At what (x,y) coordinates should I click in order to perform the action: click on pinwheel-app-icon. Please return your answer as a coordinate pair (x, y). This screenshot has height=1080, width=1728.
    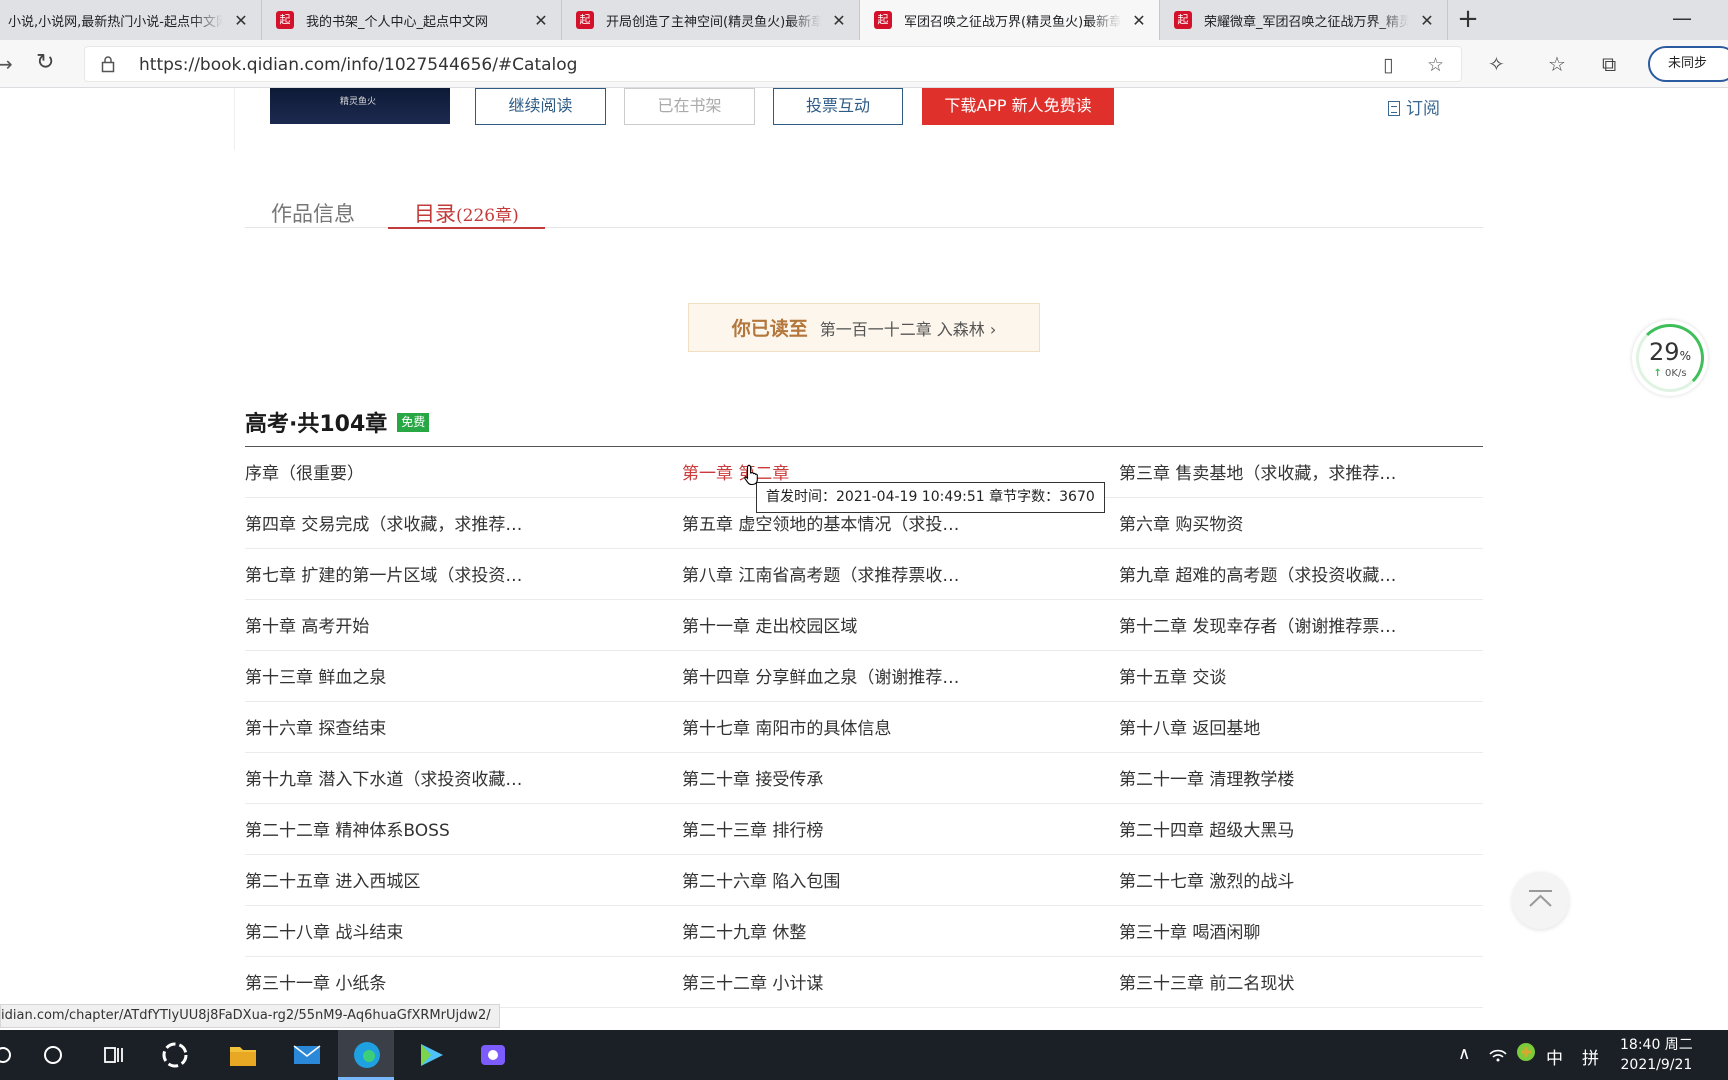
    Looking at the image, I should click on (175, 1055).